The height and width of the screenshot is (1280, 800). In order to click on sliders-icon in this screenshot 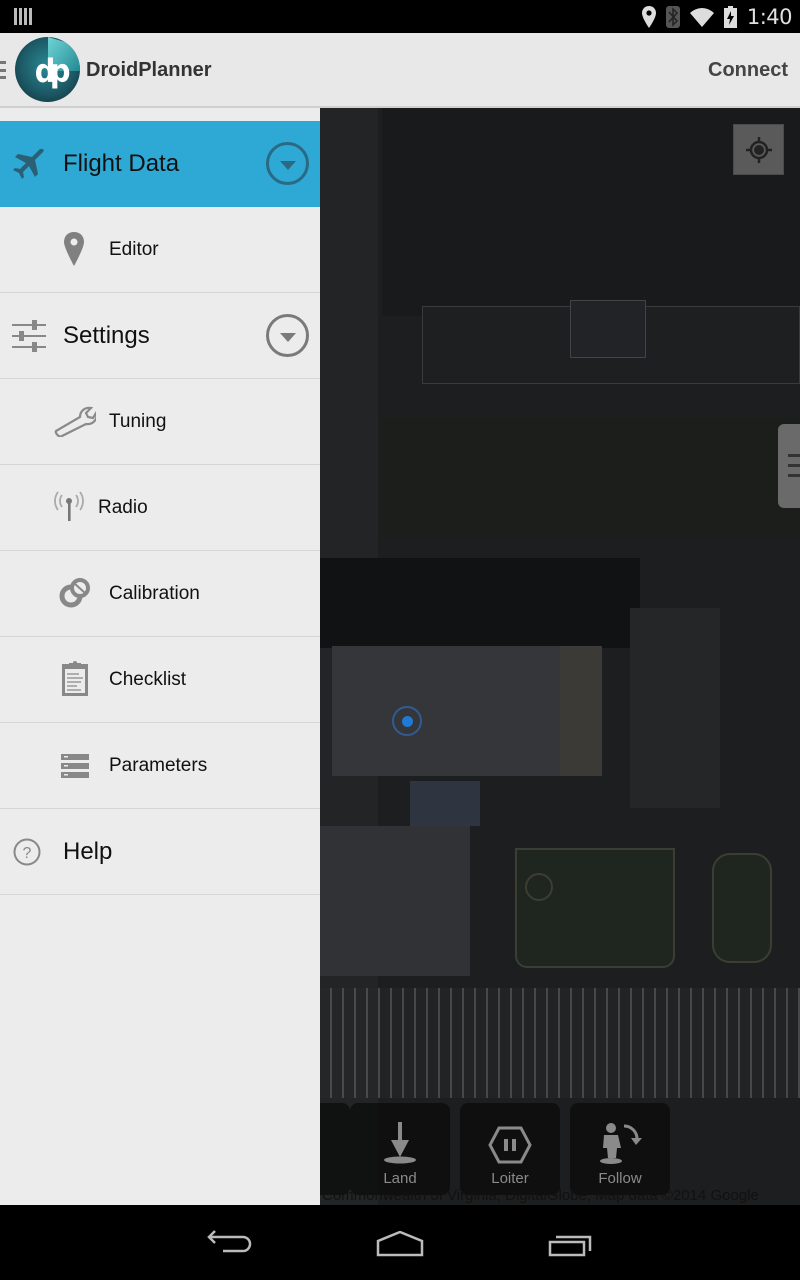, I will do `click(29, 336)`.